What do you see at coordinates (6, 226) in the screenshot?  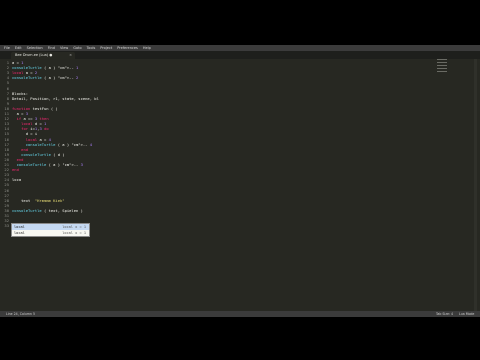 I see `line-number: 33` at bounding box center [6, 226].